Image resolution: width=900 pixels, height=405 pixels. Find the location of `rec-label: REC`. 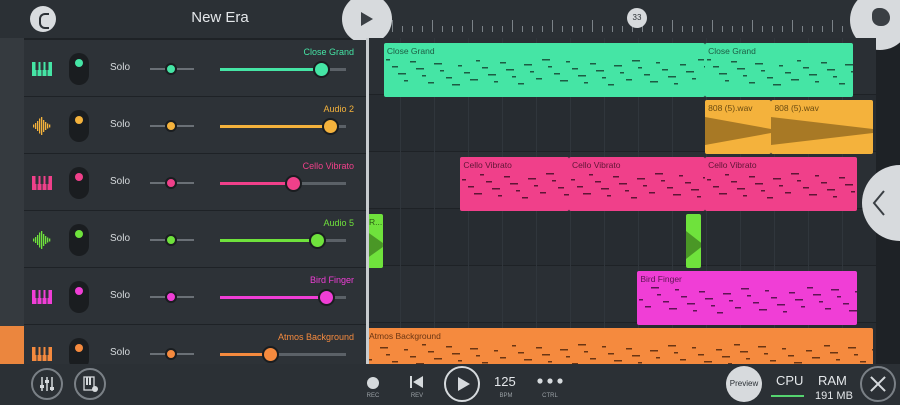

rec-label: REC is located at coordinates (373, 396).